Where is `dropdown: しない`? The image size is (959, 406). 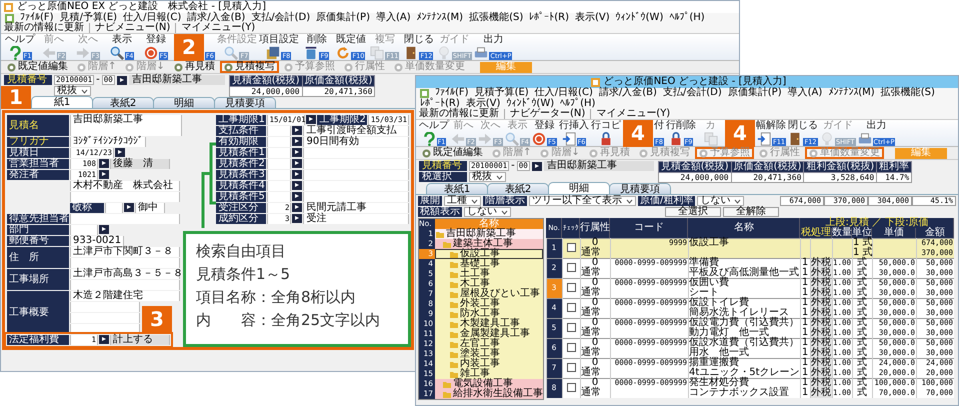 dropdown: しない is located at coordinates (487, 212).